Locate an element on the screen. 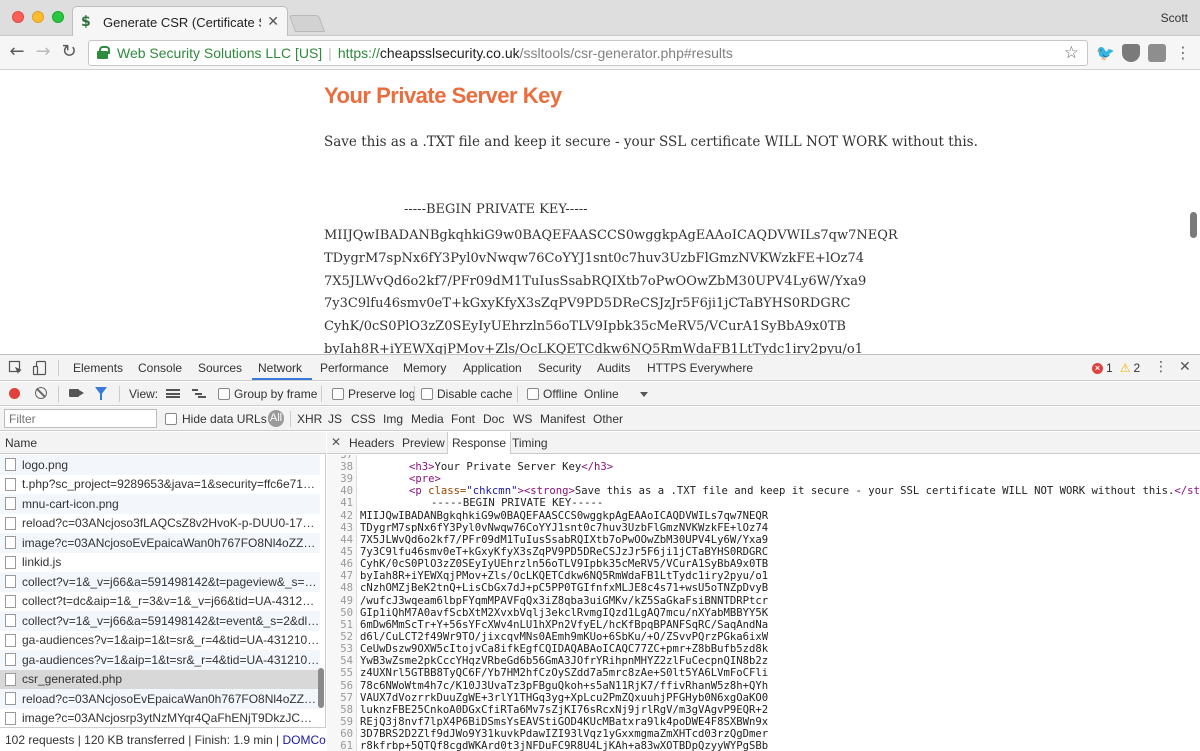 The width and height of the screenshot is (1200, 751). request-row: logo.png is located at coordinates (160, 465).